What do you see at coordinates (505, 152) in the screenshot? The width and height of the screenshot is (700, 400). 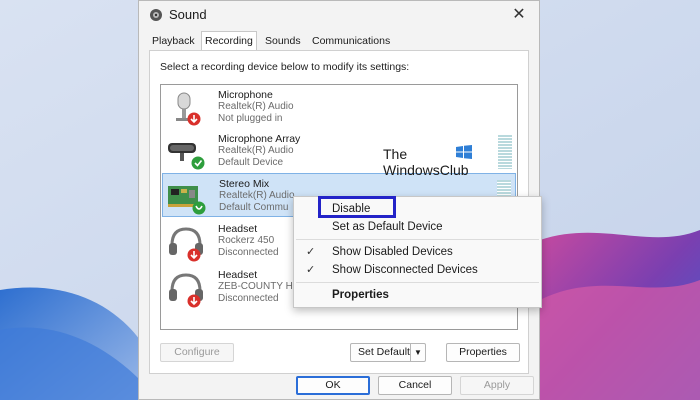 I see `level-meter` at bounding box center [505, 152].